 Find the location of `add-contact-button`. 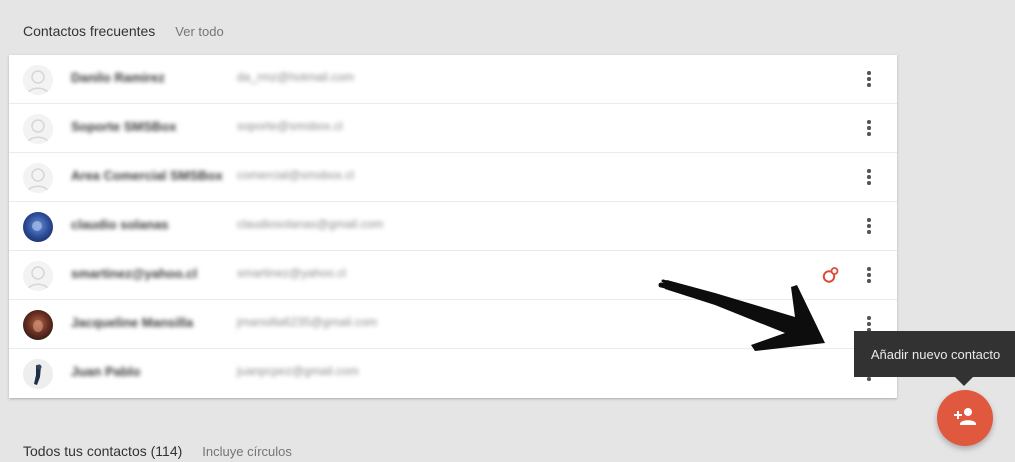

add-contact-button is located at coordinates (965, 418).